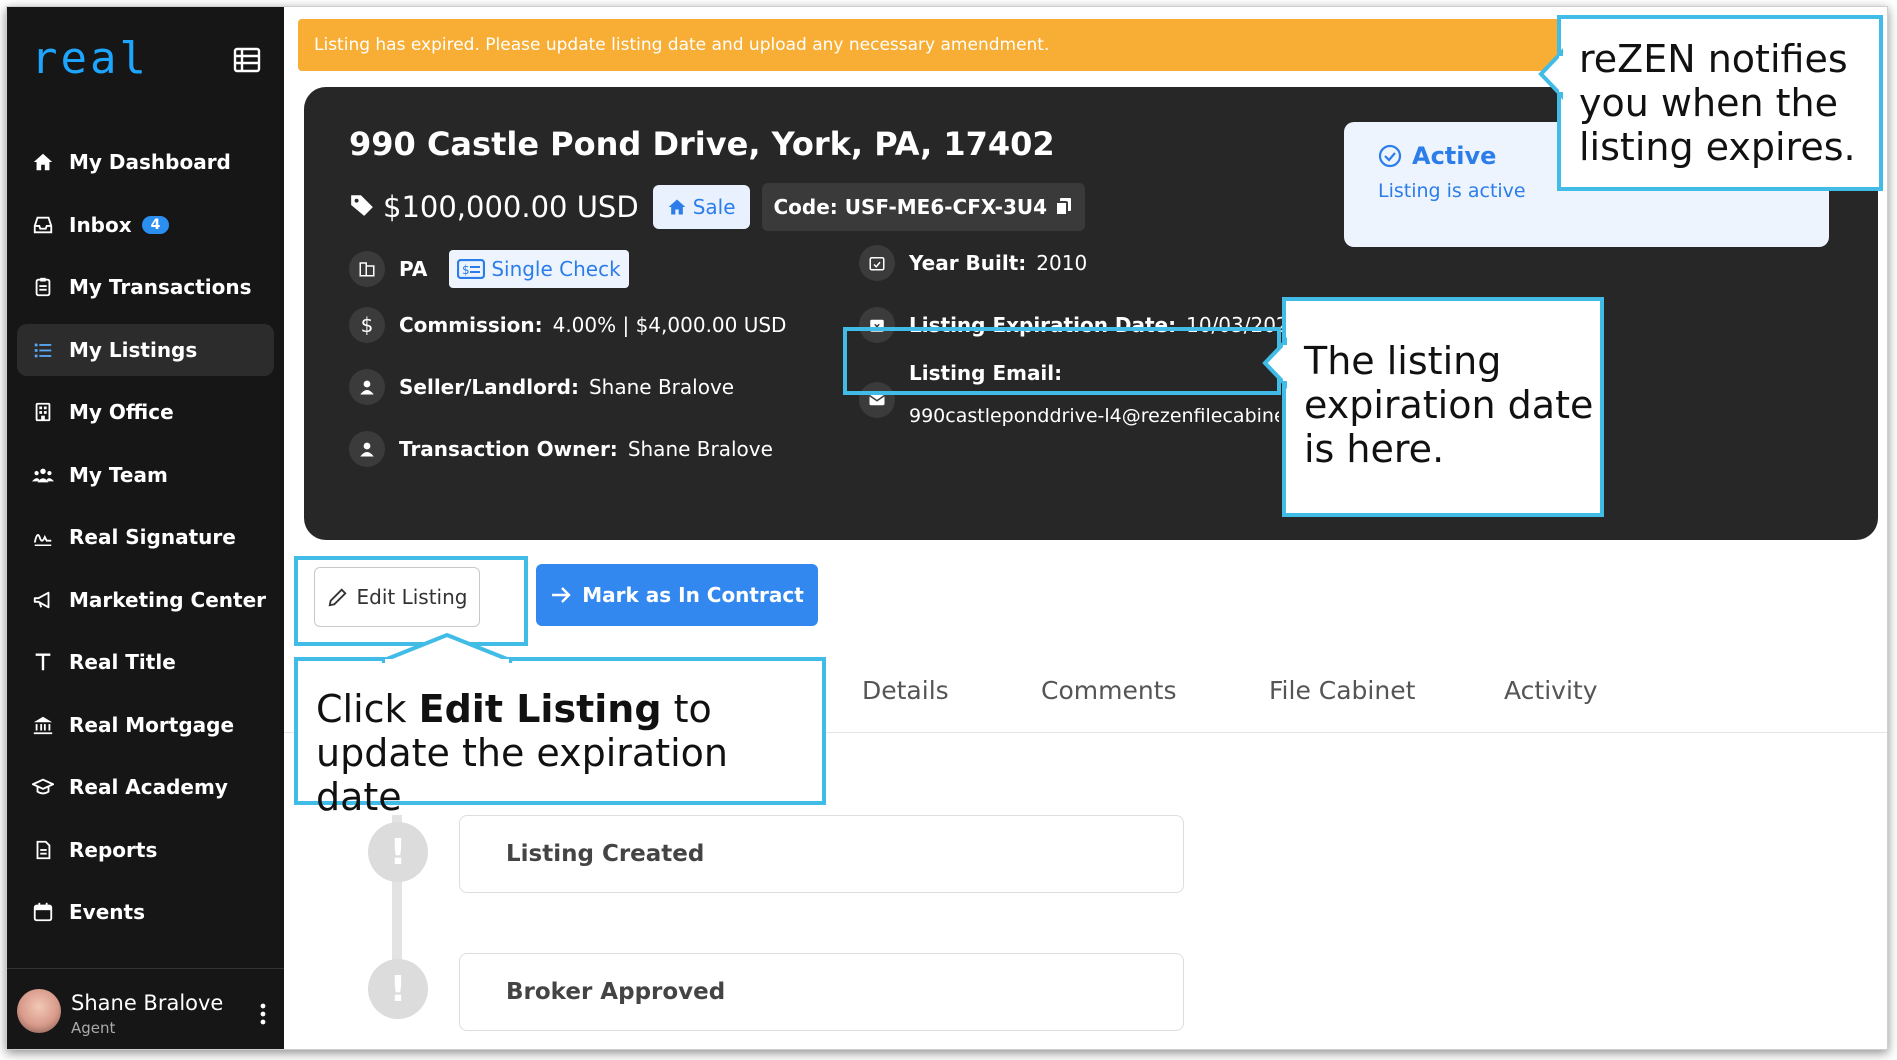 The width and height of the screenshot is (1897, 1060). What do you see at coordinates (263, 1016) in the screenshot?
I see `more-vertical-icon` at bounding box center [263, 1016].